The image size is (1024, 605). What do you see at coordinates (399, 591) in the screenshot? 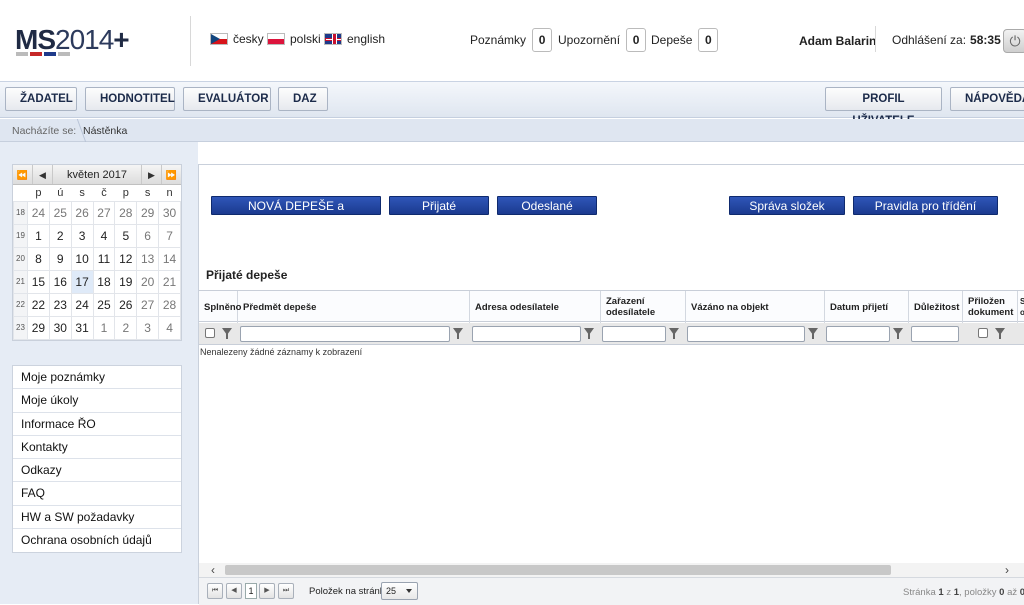
I see `per-page-select: 25` at bounding box center [399, 591].